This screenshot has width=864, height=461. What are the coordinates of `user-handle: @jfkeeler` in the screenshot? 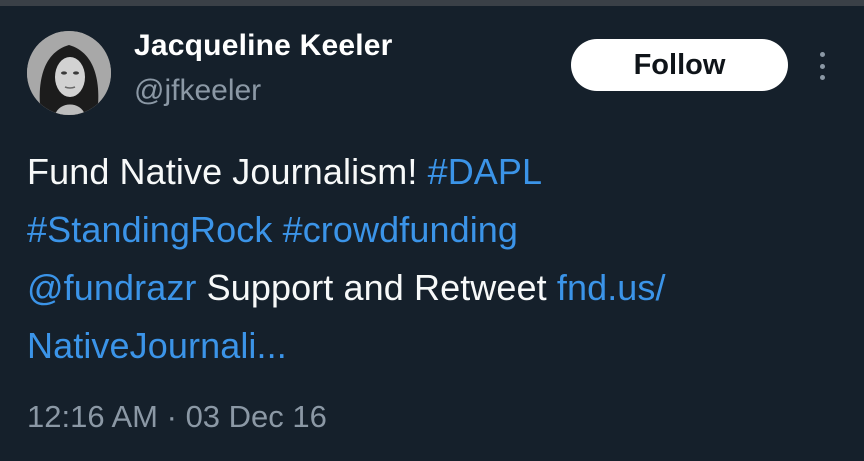 It's located at (197, 91).